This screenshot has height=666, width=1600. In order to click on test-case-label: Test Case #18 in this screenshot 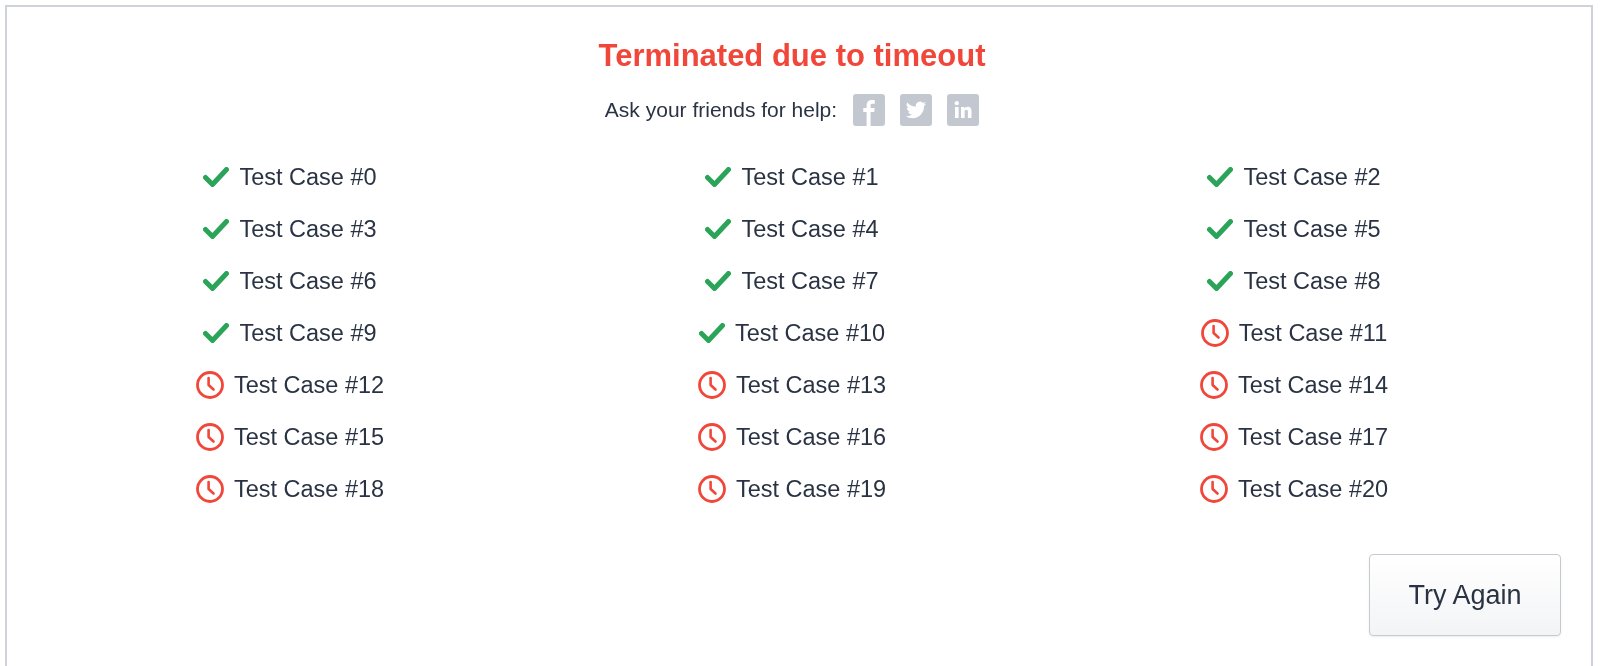, I will do `click(309, 489)`.